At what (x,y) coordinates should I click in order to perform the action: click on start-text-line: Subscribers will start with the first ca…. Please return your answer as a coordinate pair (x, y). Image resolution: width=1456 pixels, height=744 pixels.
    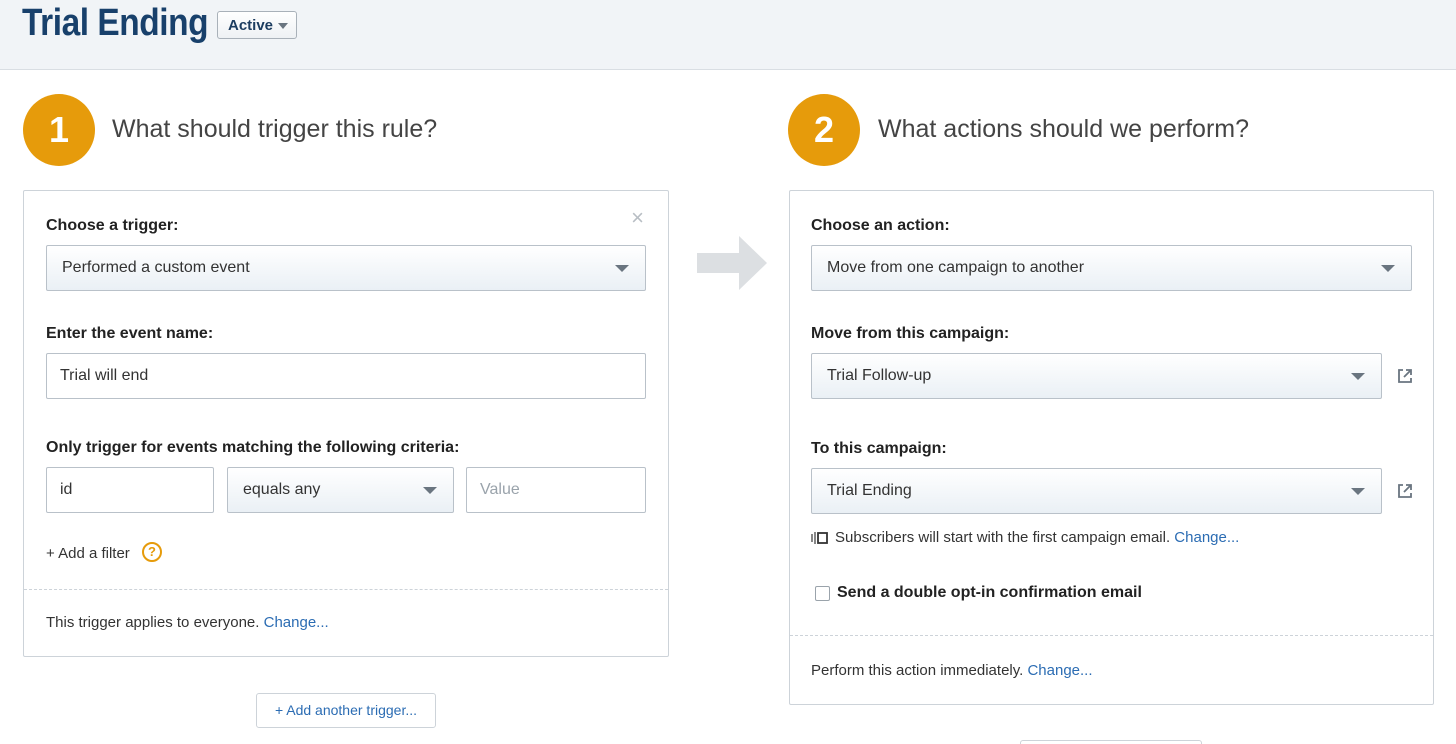
    Looking at the image, I should click on (1037, 537).